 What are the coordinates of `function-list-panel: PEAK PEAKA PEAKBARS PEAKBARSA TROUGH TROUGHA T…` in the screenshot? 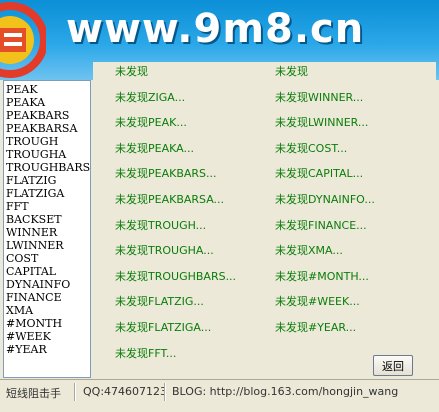 It's located at (47, 229).